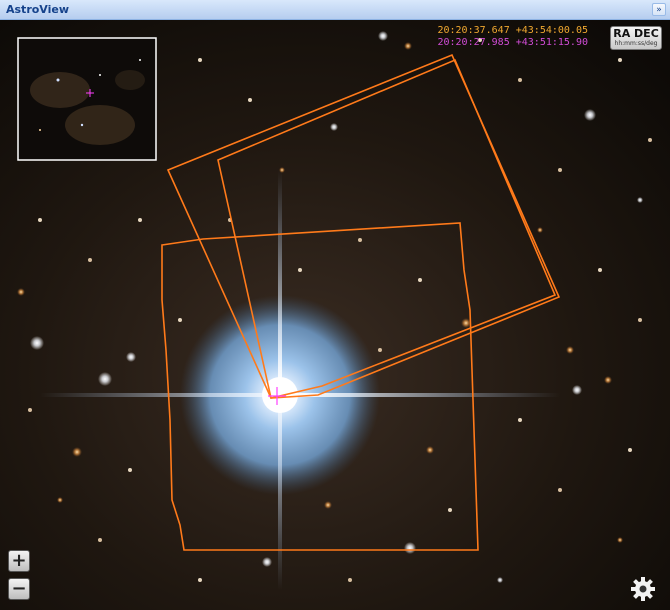 The height and width of the screenshot is (610, 670). Describe the element at coordinates (512, 31) in the screenshot. I see `cursor-coordinates: 20:20:37.647 +43:54:00.05` at that location.